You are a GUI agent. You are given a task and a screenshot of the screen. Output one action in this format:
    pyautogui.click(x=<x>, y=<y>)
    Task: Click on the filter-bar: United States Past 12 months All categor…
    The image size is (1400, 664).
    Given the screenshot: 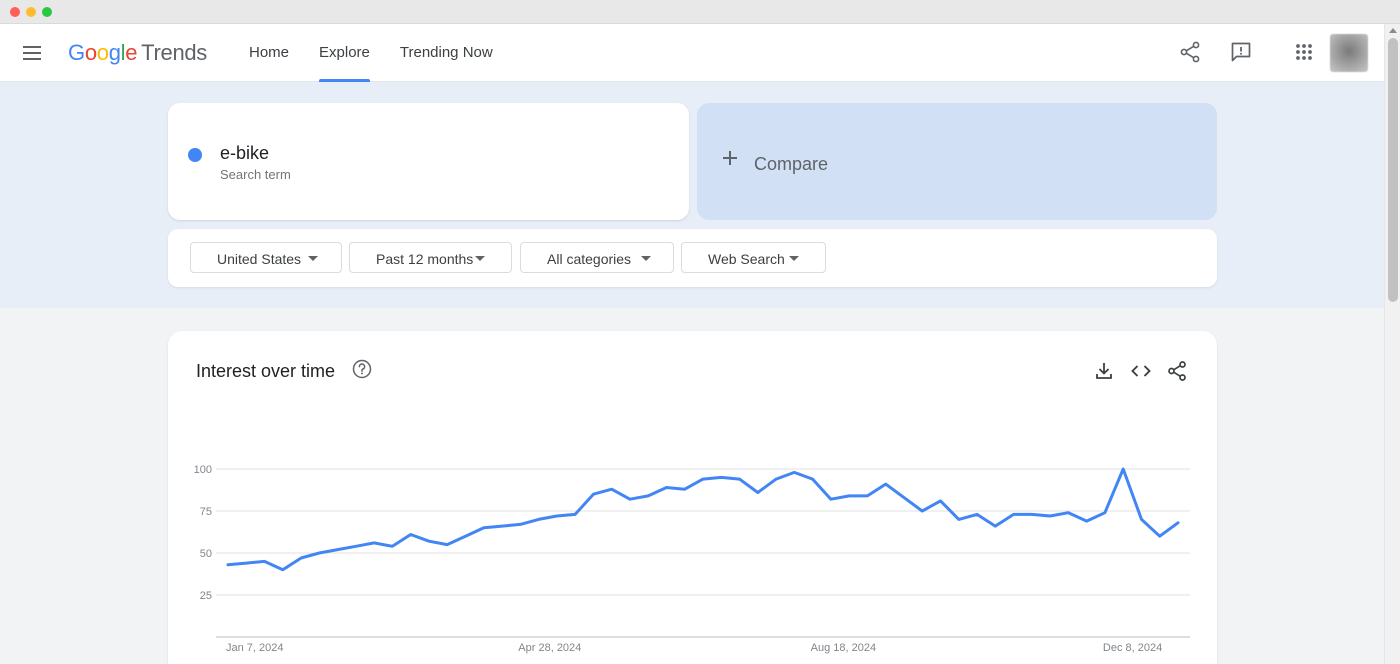 What is the action you would take?
    pyautogui.click(x=692, y=258)
    